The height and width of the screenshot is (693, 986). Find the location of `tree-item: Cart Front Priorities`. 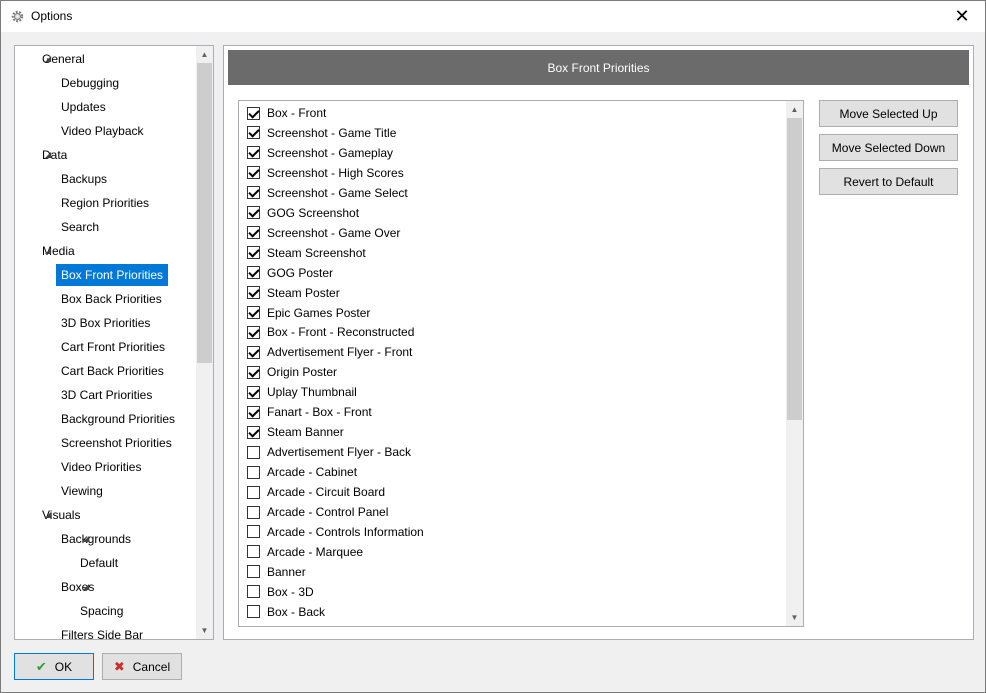

tree-item: Cart Front Priorities is located at coordinates (113, 347).